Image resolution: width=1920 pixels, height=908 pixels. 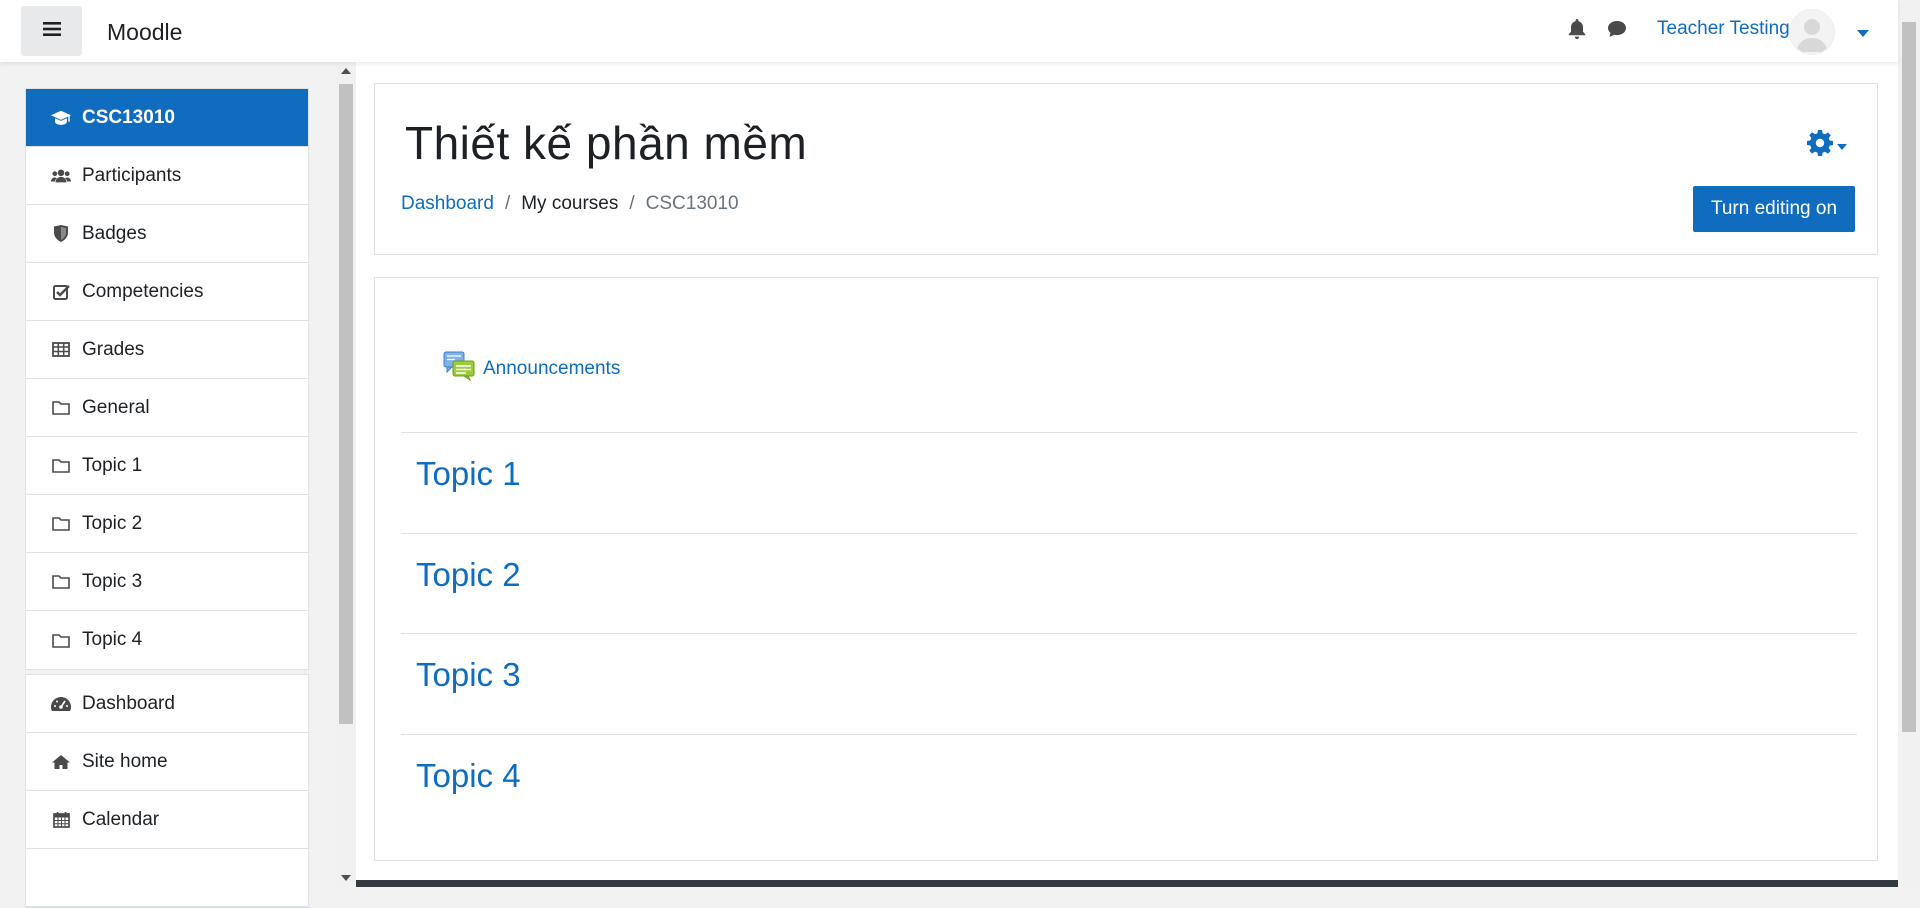 What do you see at coordinates (61, 176) in the screenshot?
I see `users-icon` at bounding box center [61, 176].